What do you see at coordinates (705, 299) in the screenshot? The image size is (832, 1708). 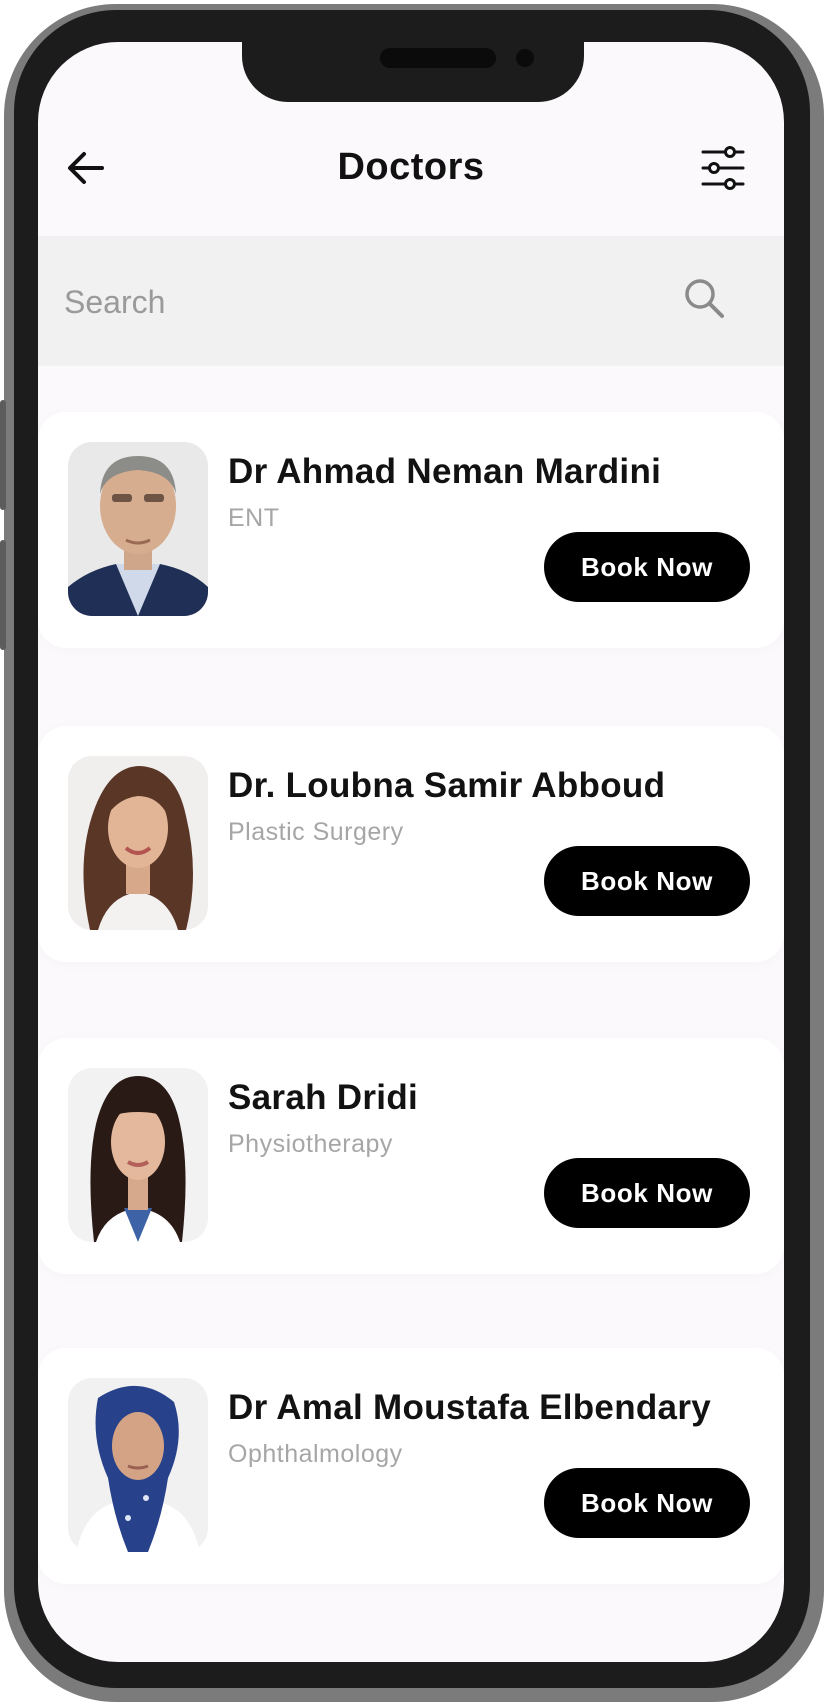 I see `search-icon` at bounding box center [705, 299].